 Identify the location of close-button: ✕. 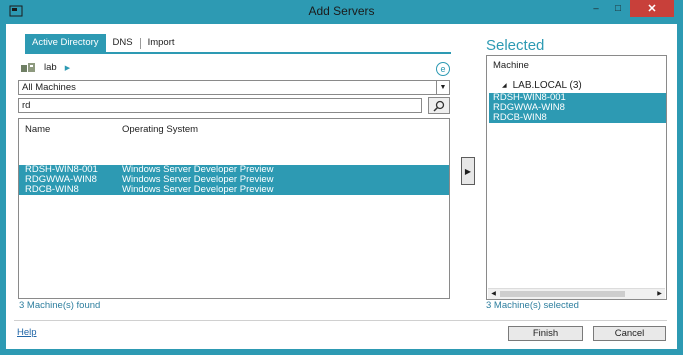
(652, 8).